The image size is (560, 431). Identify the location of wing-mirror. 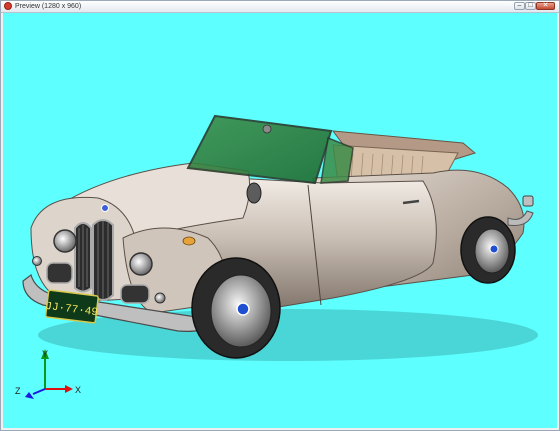
(254, 193).